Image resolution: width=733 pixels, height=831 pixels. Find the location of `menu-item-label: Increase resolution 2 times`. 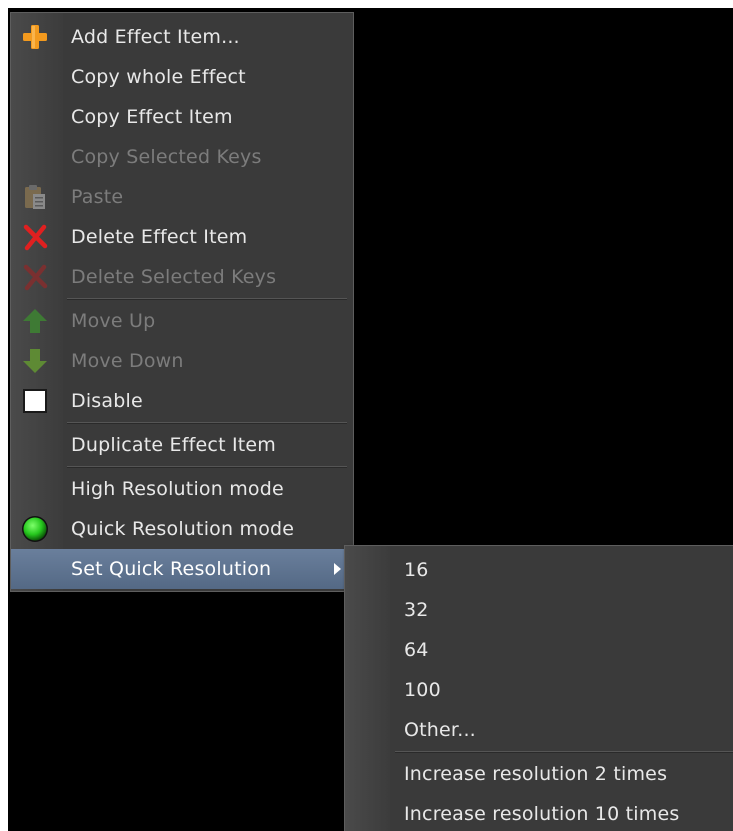

menu-item-label: Increase resolution 2 times is located at coordinates (536, 774).